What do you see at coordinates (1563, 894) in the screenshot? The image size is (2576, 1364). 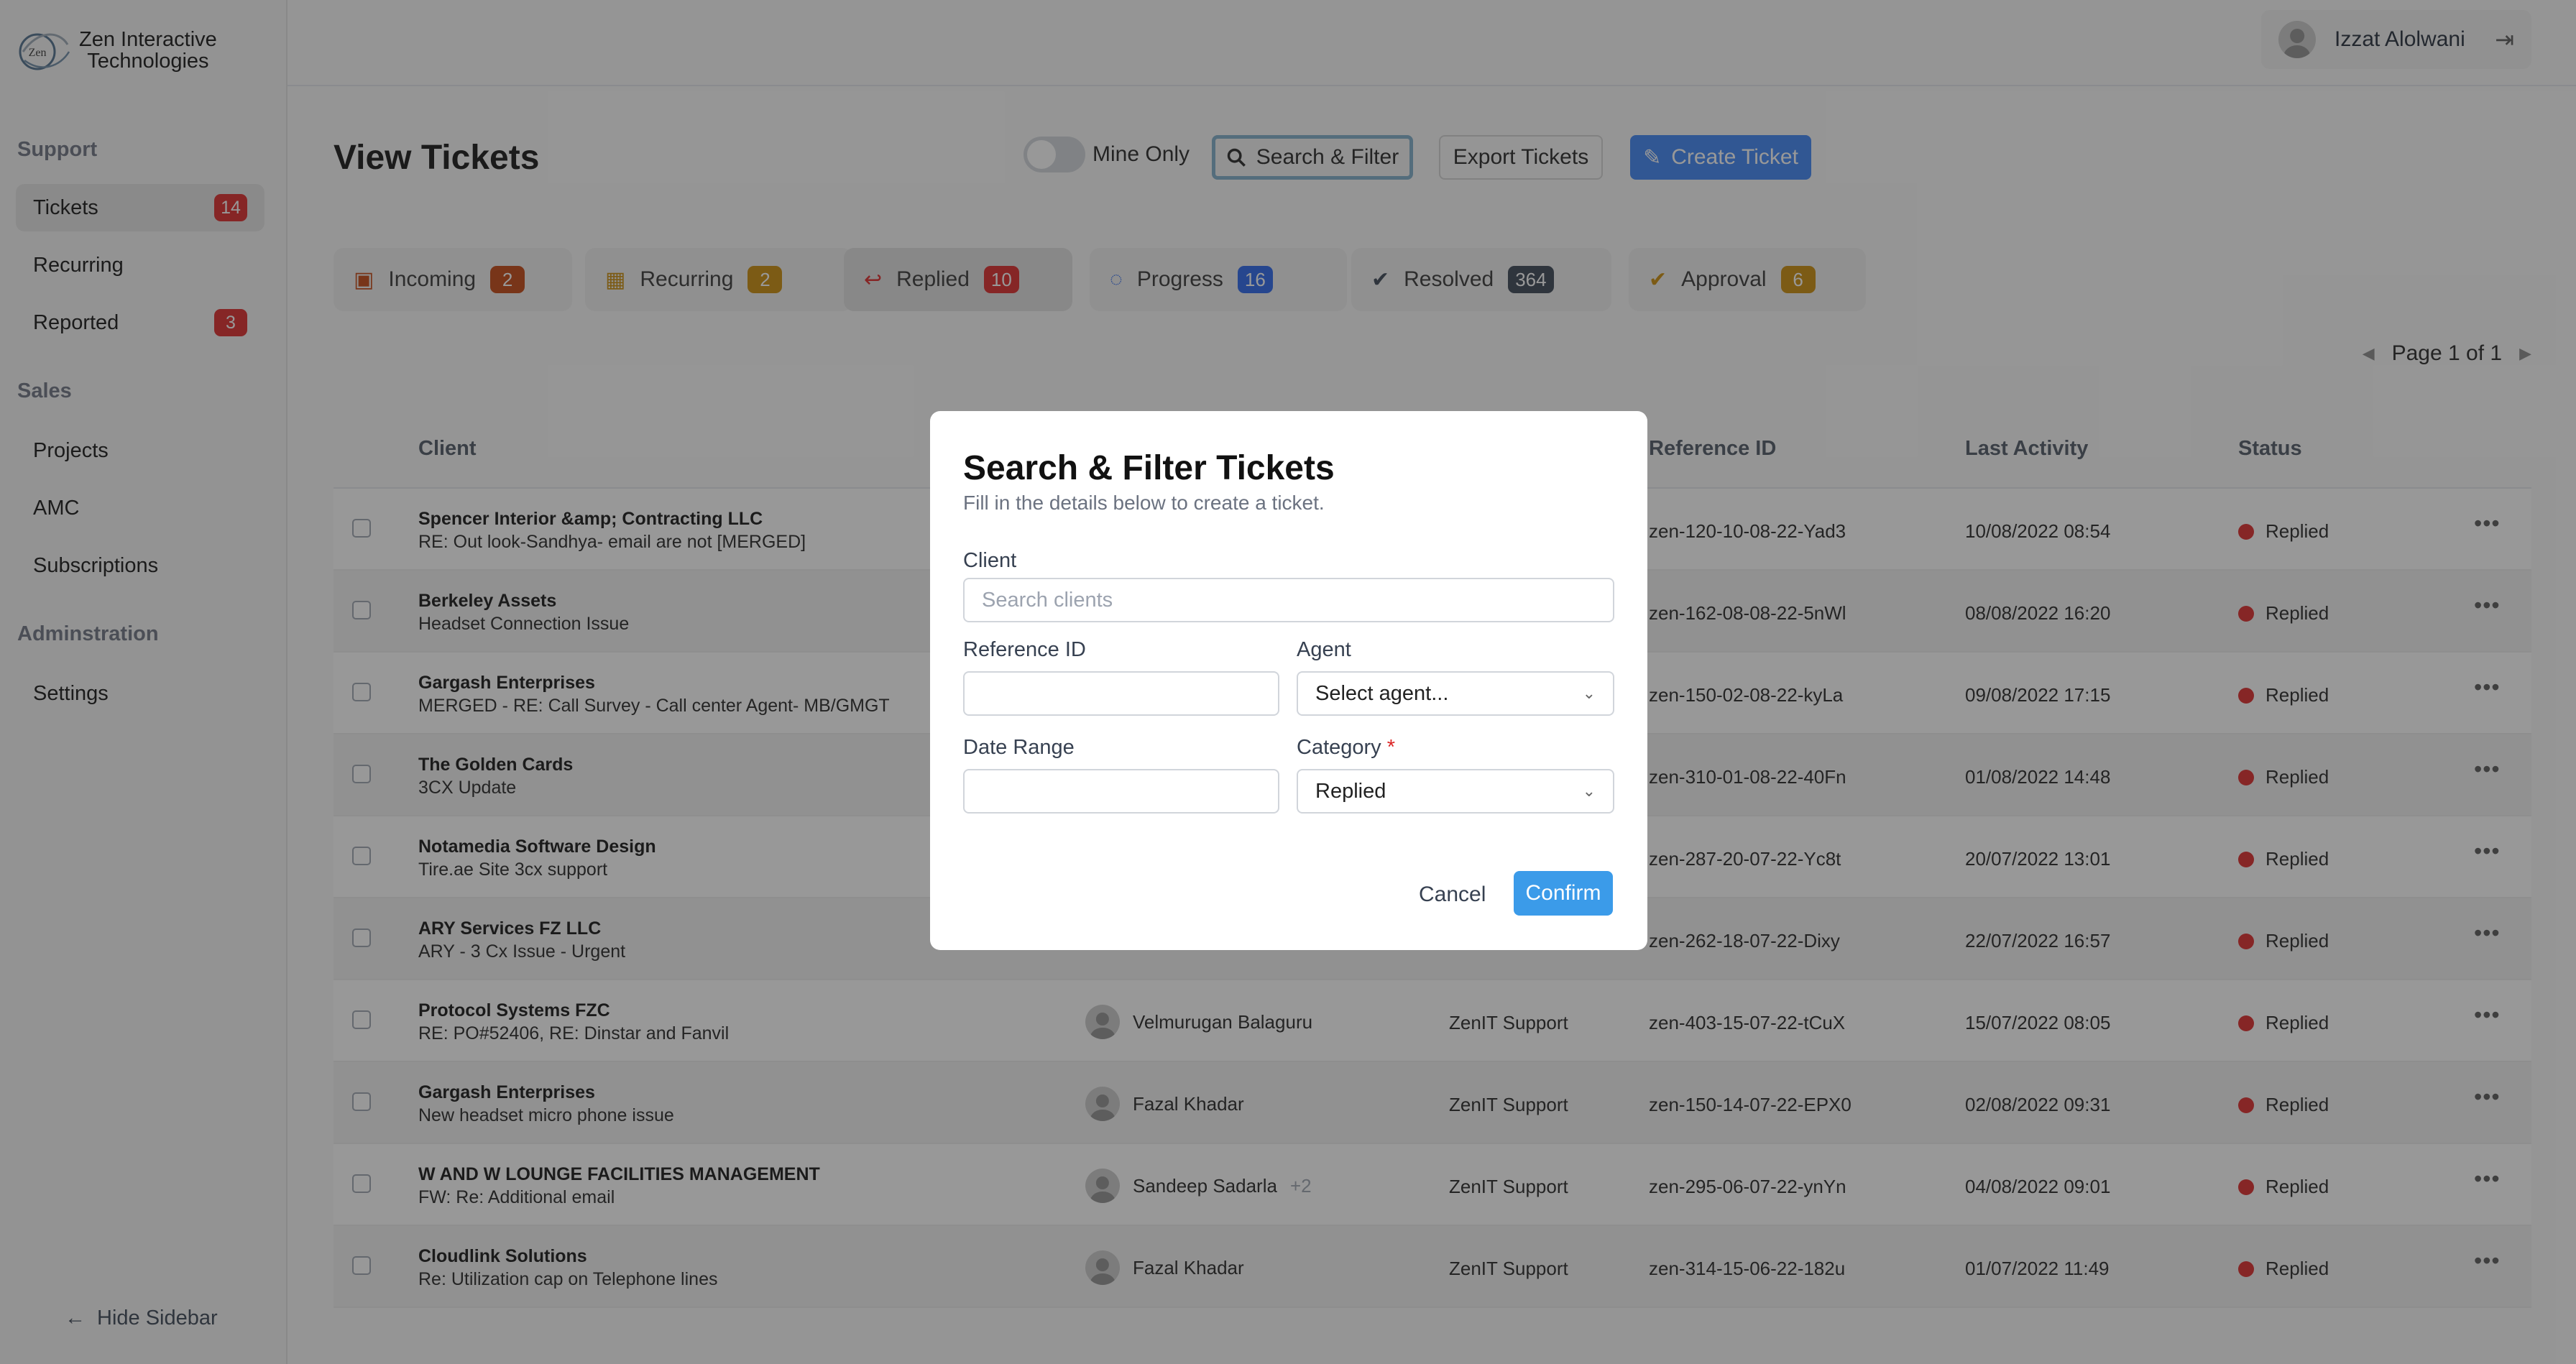 I see `confirm-button: Confirm` at bounding box center [1563, 894].